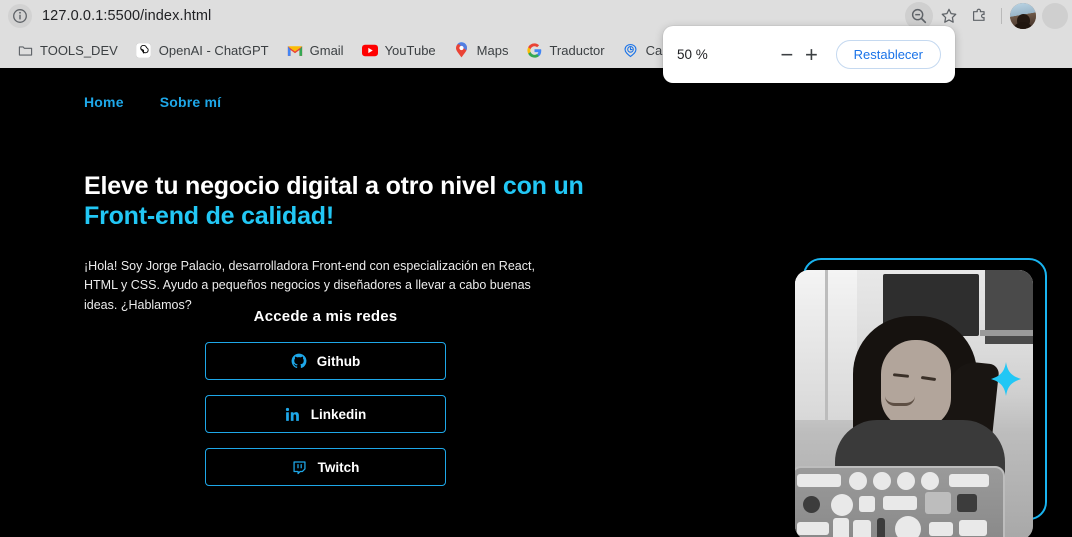 The height and width of the screenshot is (537, 1072). I want to click on bookmark-label: Gmail, so click(326, 50).